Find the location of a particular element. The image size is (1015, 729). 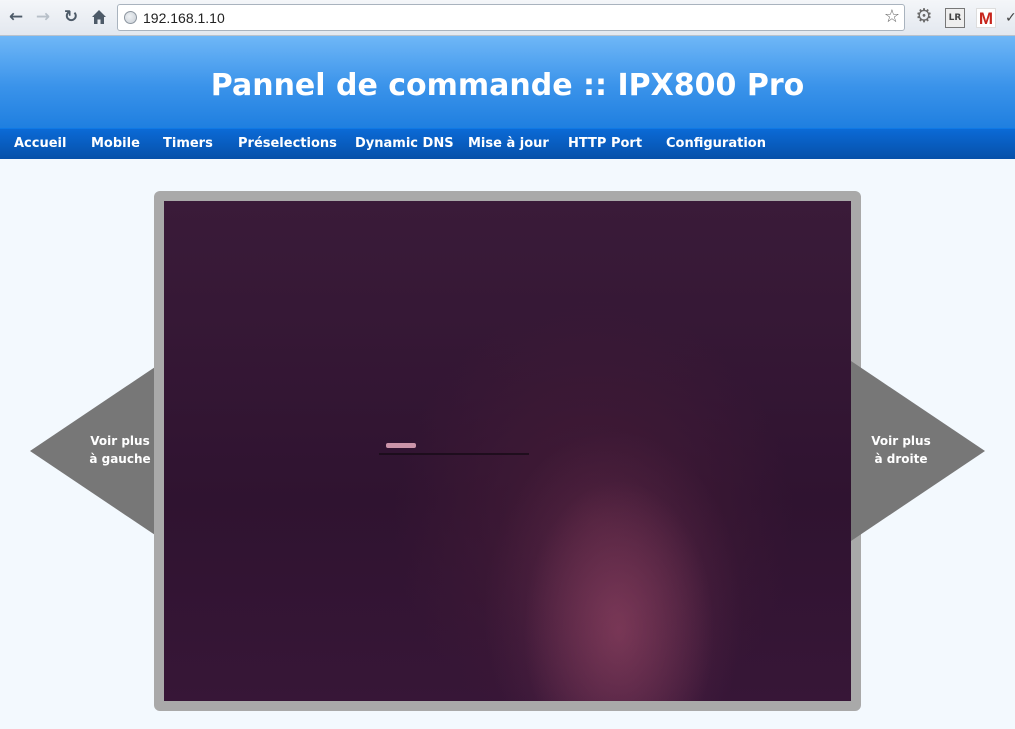

nav-item-dynamic-dns: Dynamic DNS is located at coordinates (404, 143).